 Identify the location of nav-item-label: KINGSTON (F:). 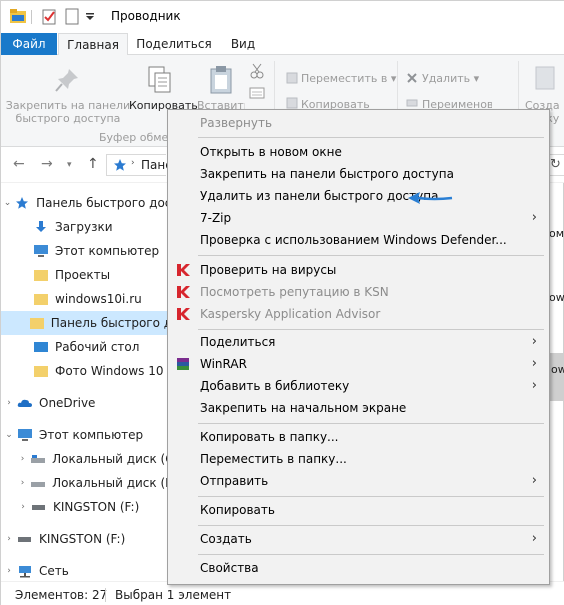
(82, 539).